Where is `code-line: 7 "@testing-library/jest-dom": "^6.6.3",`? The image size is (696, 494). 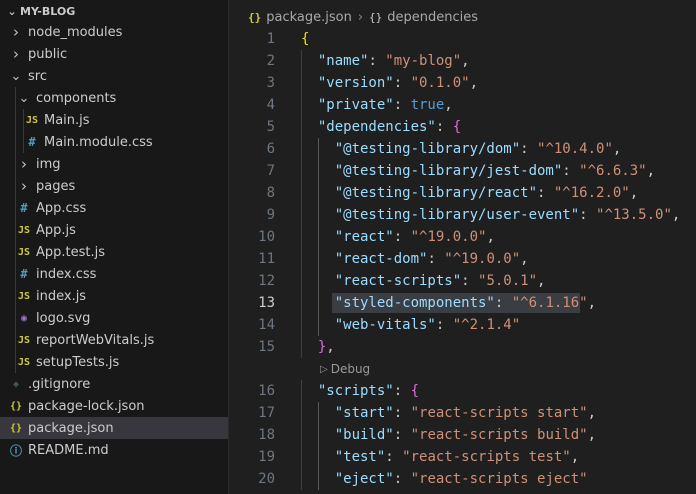 code-line: 7 "@testing-library/jest-dom": "^6.6.3", is located at coordinates (463, 171).